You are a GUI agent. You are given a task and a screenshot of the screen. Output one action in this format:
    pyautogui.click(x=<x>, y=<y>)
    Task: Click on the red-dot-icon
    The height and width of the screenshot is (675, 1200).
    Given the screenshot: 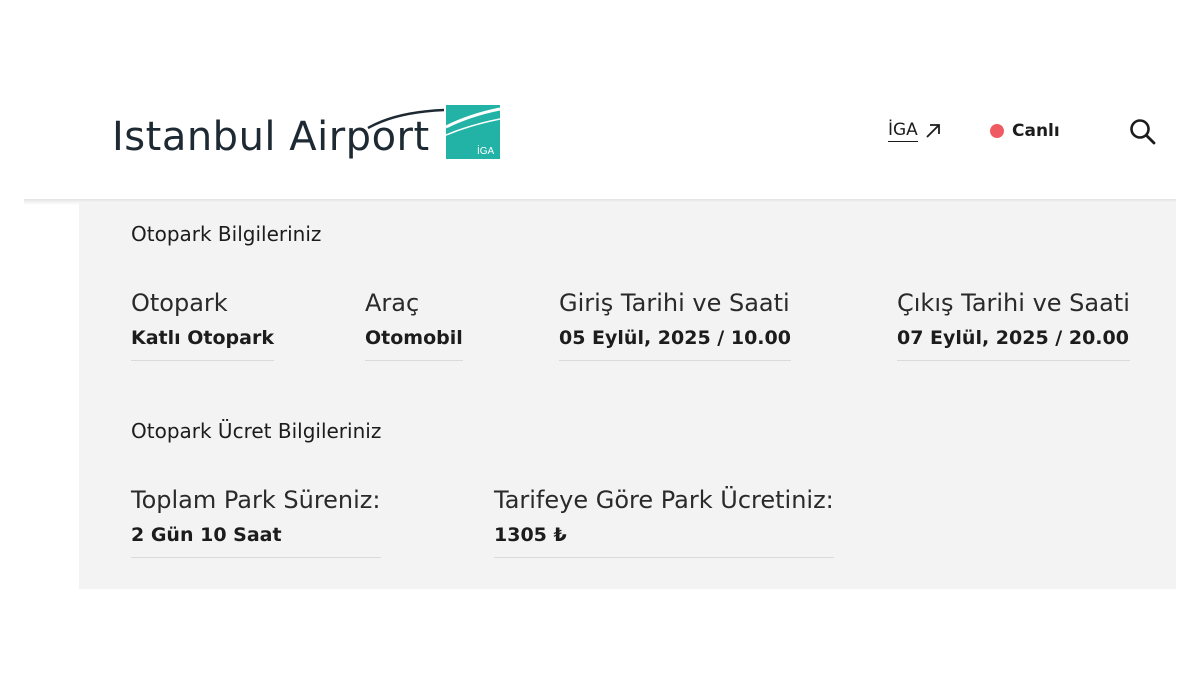 What is the action you would take?
    pyautogui.click(x=997, y=131)
    